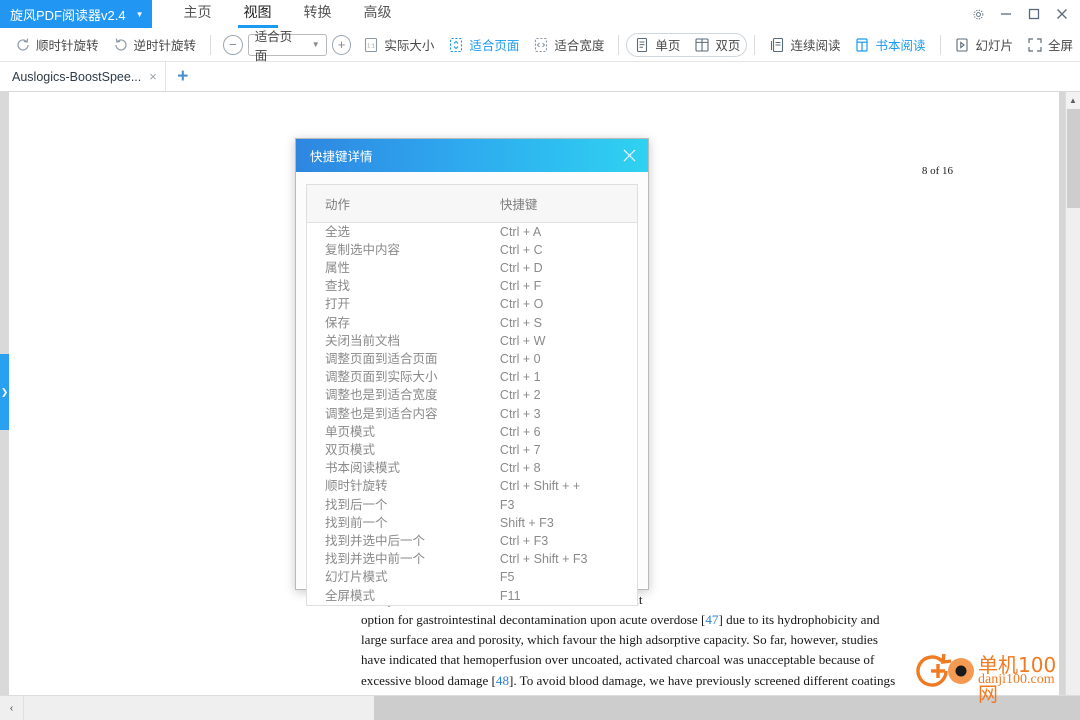 This screenshot has width=1080, height=720. Describe the element at coordinates (472, 450) in the screenshot. I see `table-row: 双页模式 Ctrl + 7` at that location.